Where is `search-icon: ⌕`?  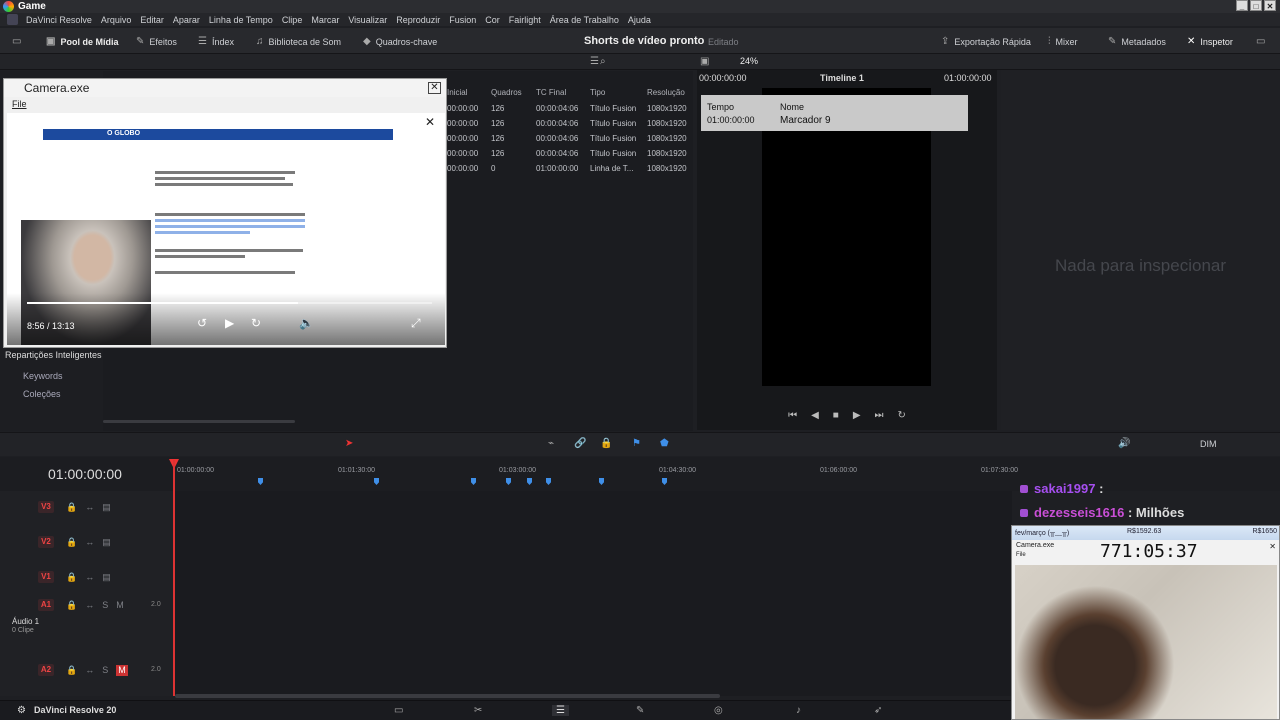
search-icon: ⌕ is located at coordinates (603, 61).